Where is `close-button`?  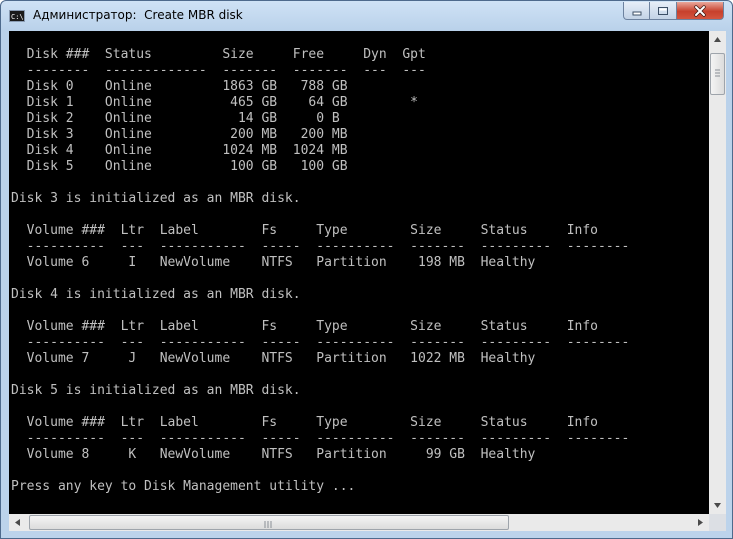 close-button is located at coordinates (700, 11).